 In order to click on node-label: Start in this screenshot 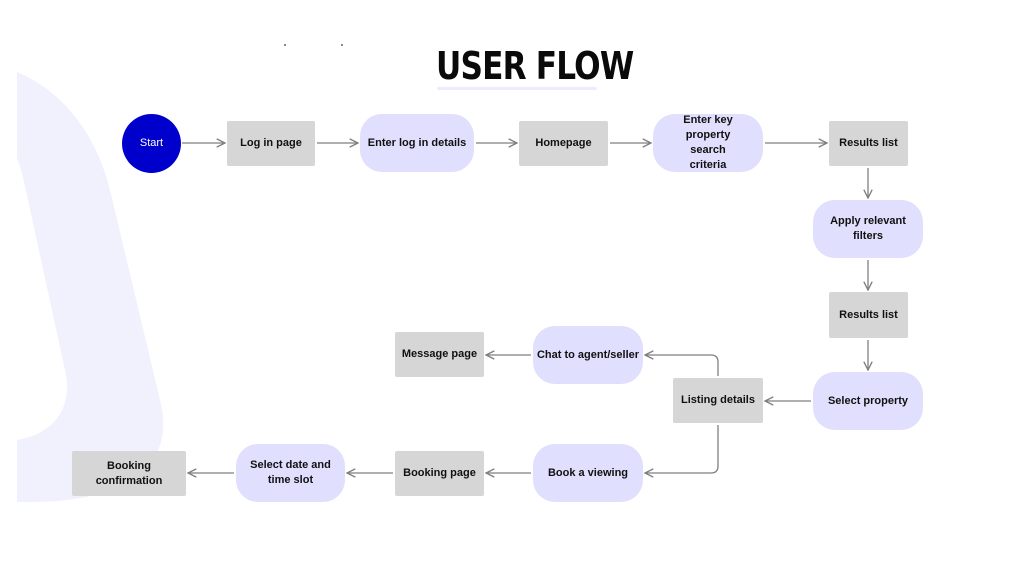, I will do `click(151, 143)`.